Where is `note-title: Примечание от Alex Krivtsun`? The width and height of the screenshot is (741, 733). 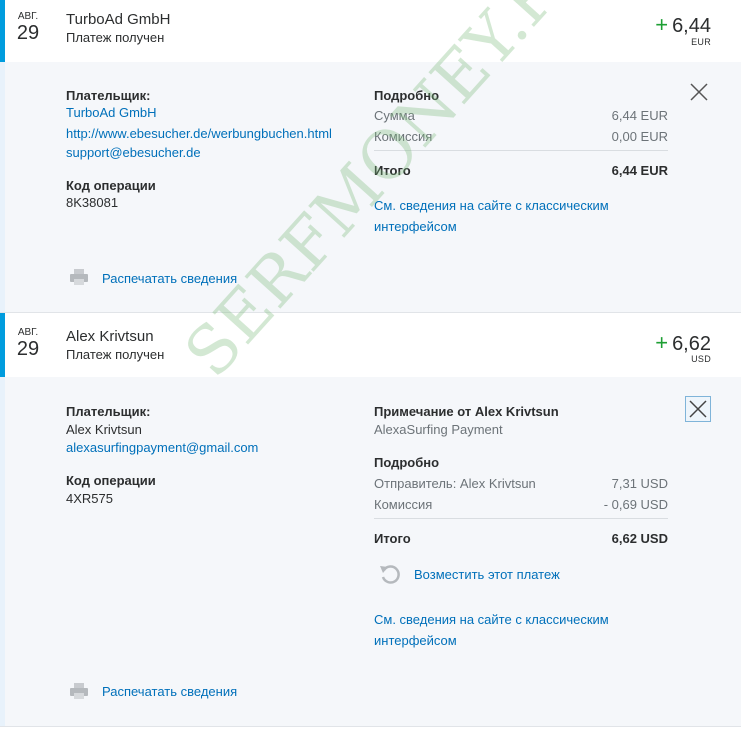 note-title: Примечание от Alex Krivtsun is located at coordinates (466, 411).